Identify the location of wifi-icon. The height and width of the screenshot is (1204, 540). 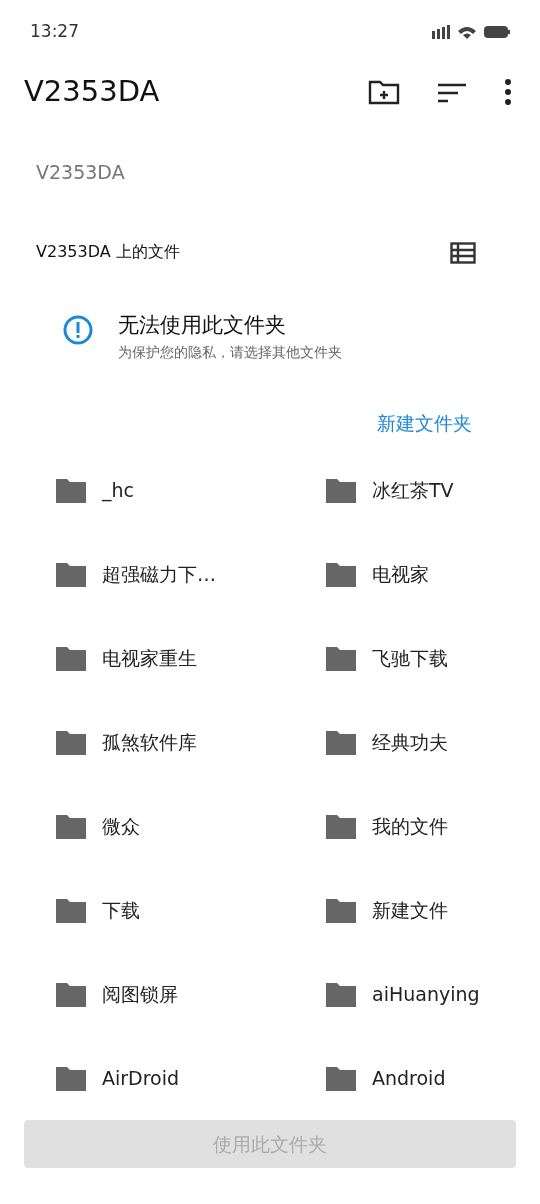
(467, 32).